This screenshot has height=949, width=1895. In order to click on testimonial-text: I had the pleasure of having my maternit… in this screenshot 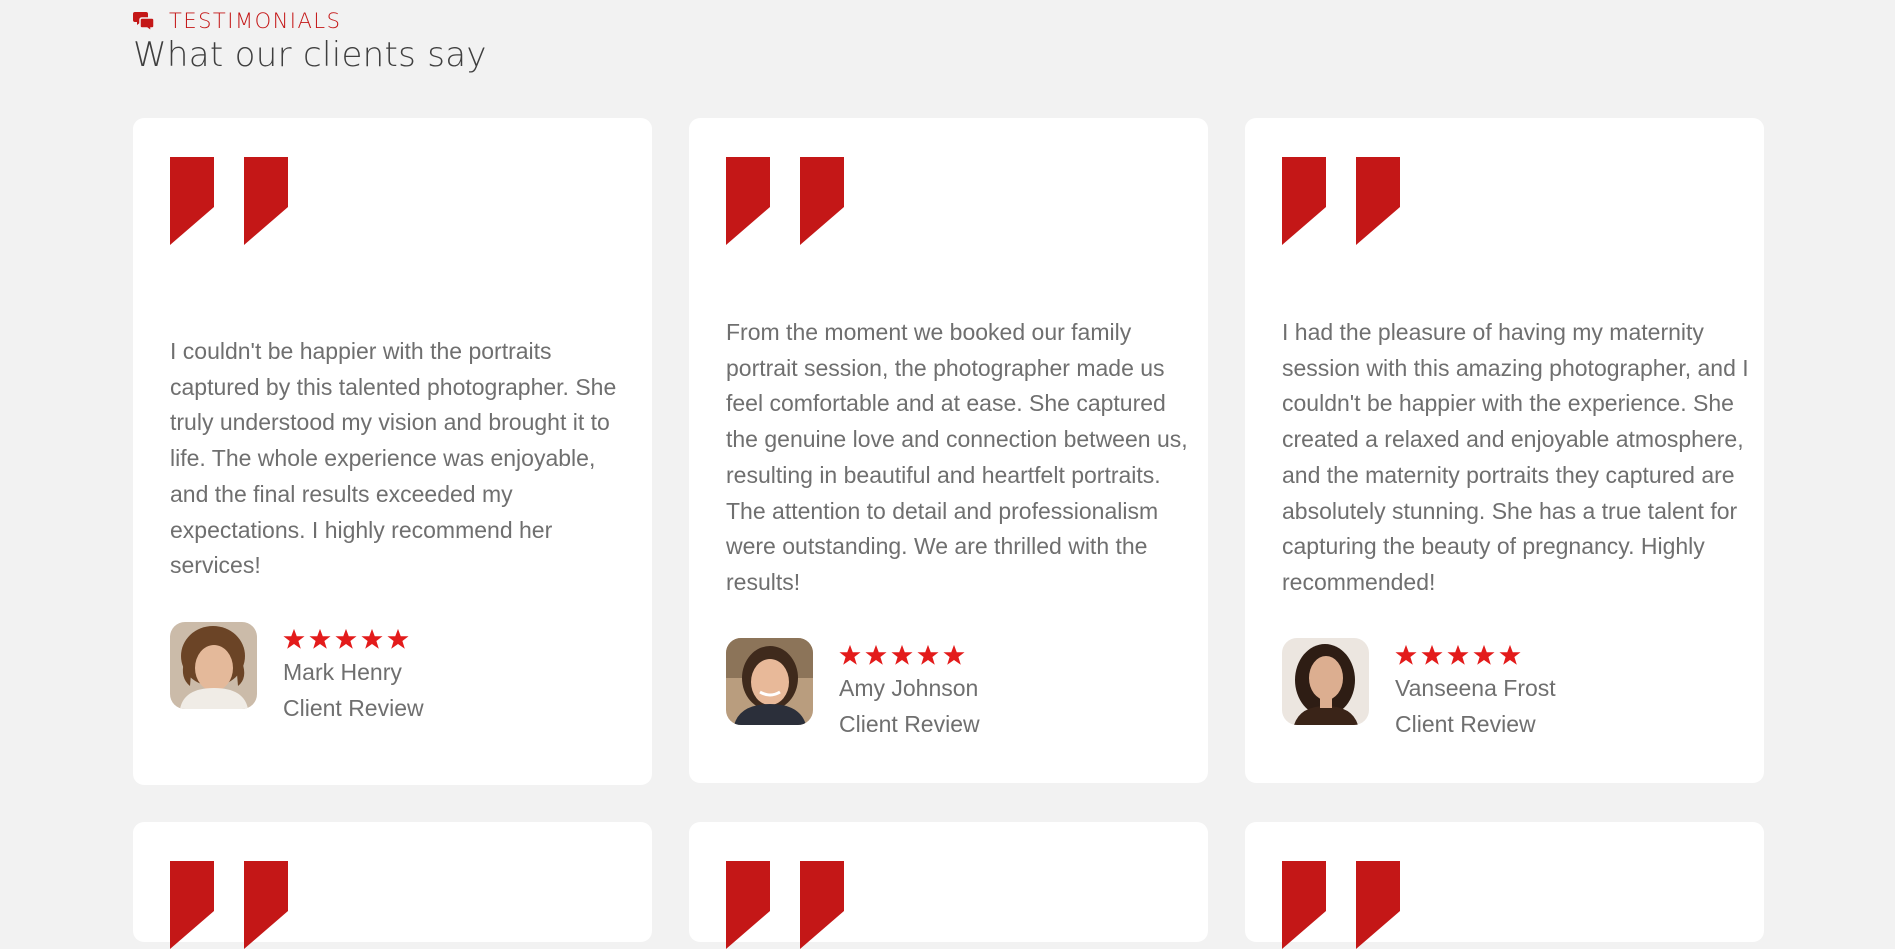, I will do `click(1515, 457)`.